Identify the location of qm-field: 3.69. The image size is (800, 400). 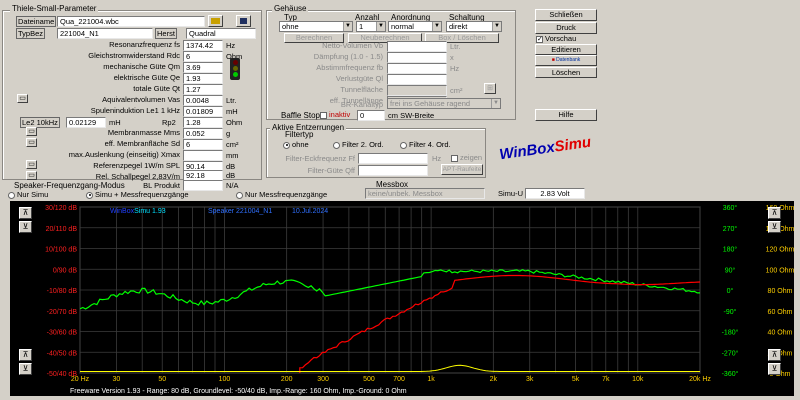
(203, 67).